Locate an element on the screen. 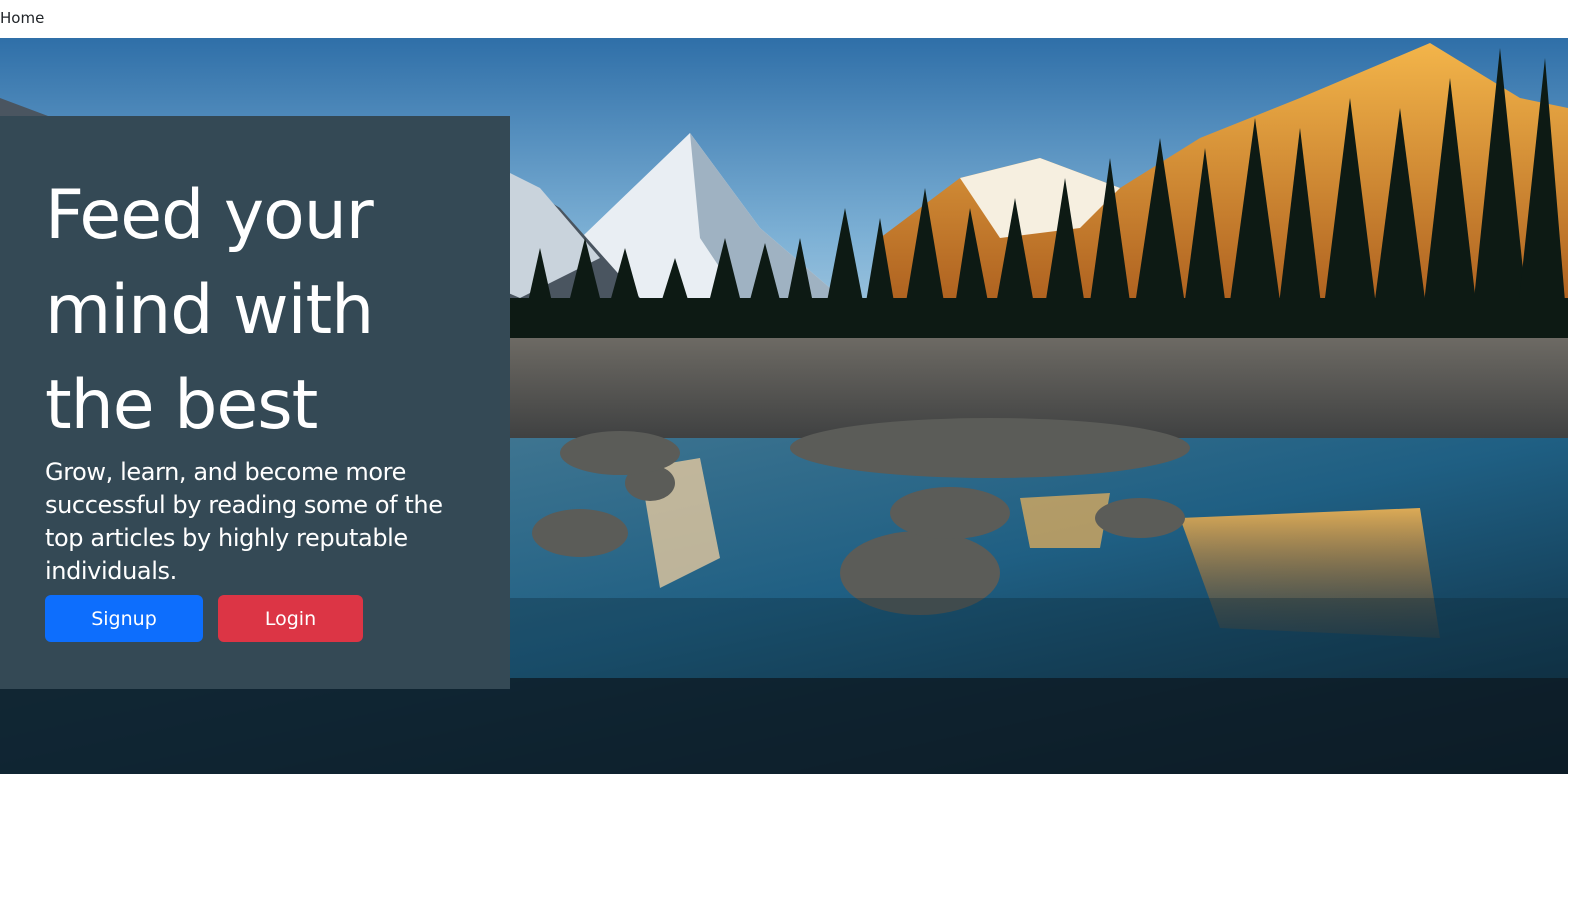  hero-headline: Feed your mind with the best is located at coordinates (209, 310).